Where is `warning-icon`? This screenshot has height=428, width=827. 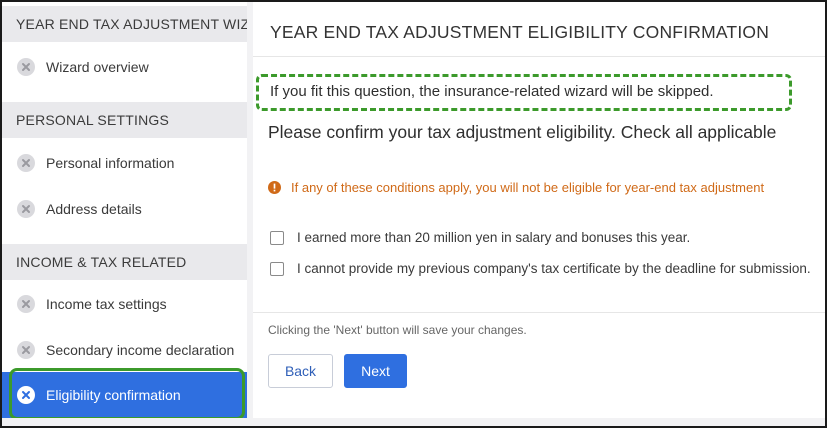
warning-icon is located at coordinates (274, 187).